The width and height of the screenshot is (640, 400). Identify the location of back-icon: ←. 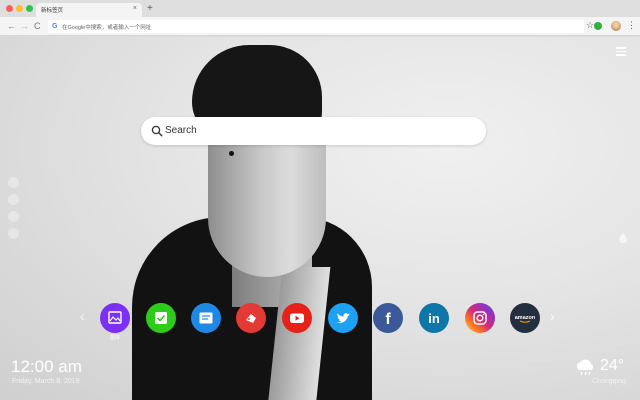
(11, 26).